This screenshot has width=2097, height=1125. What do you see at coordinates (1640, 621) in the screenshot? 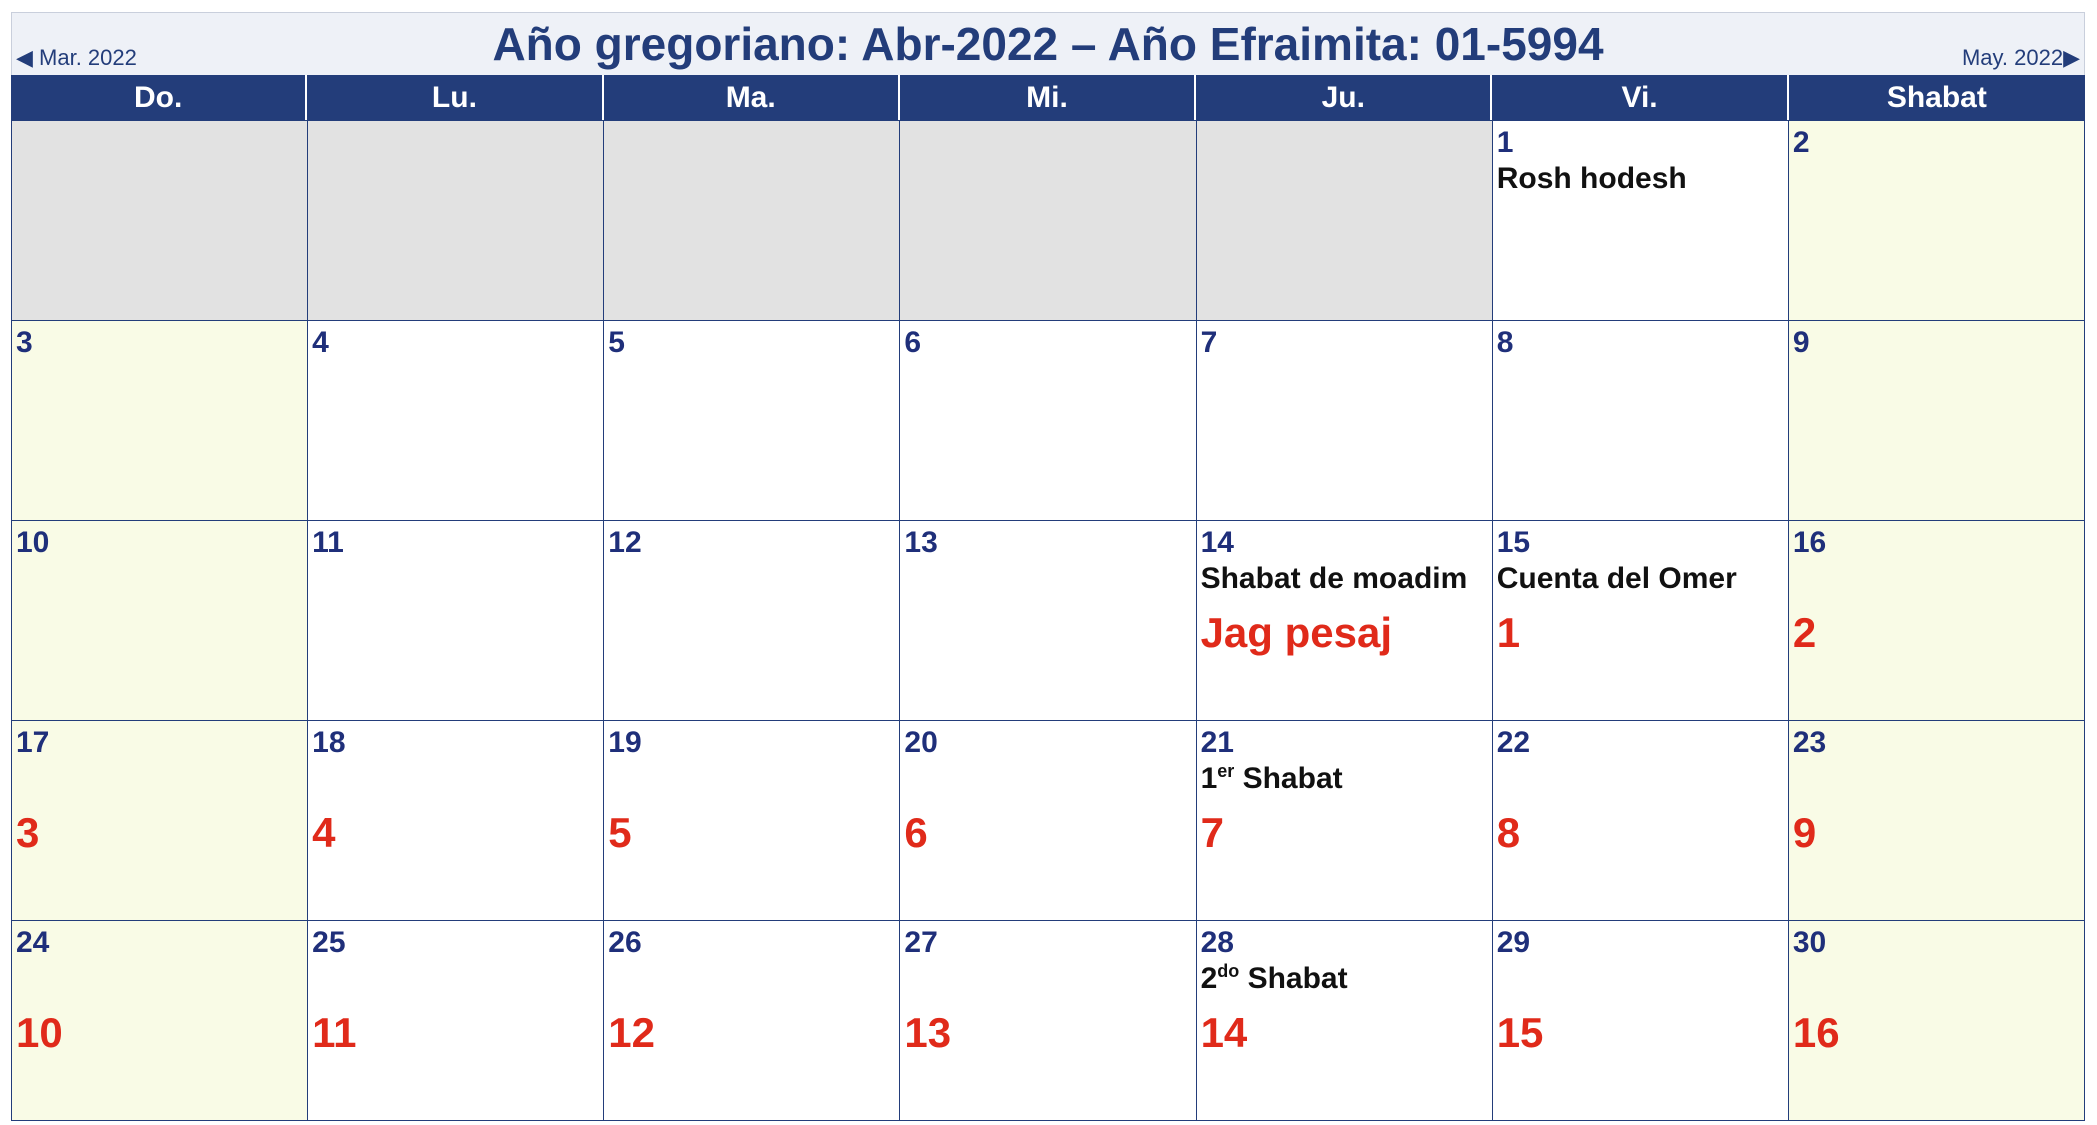
I see `day-cell: 15 Cuenta del Omer 1` at bounding box center [1640, 621].